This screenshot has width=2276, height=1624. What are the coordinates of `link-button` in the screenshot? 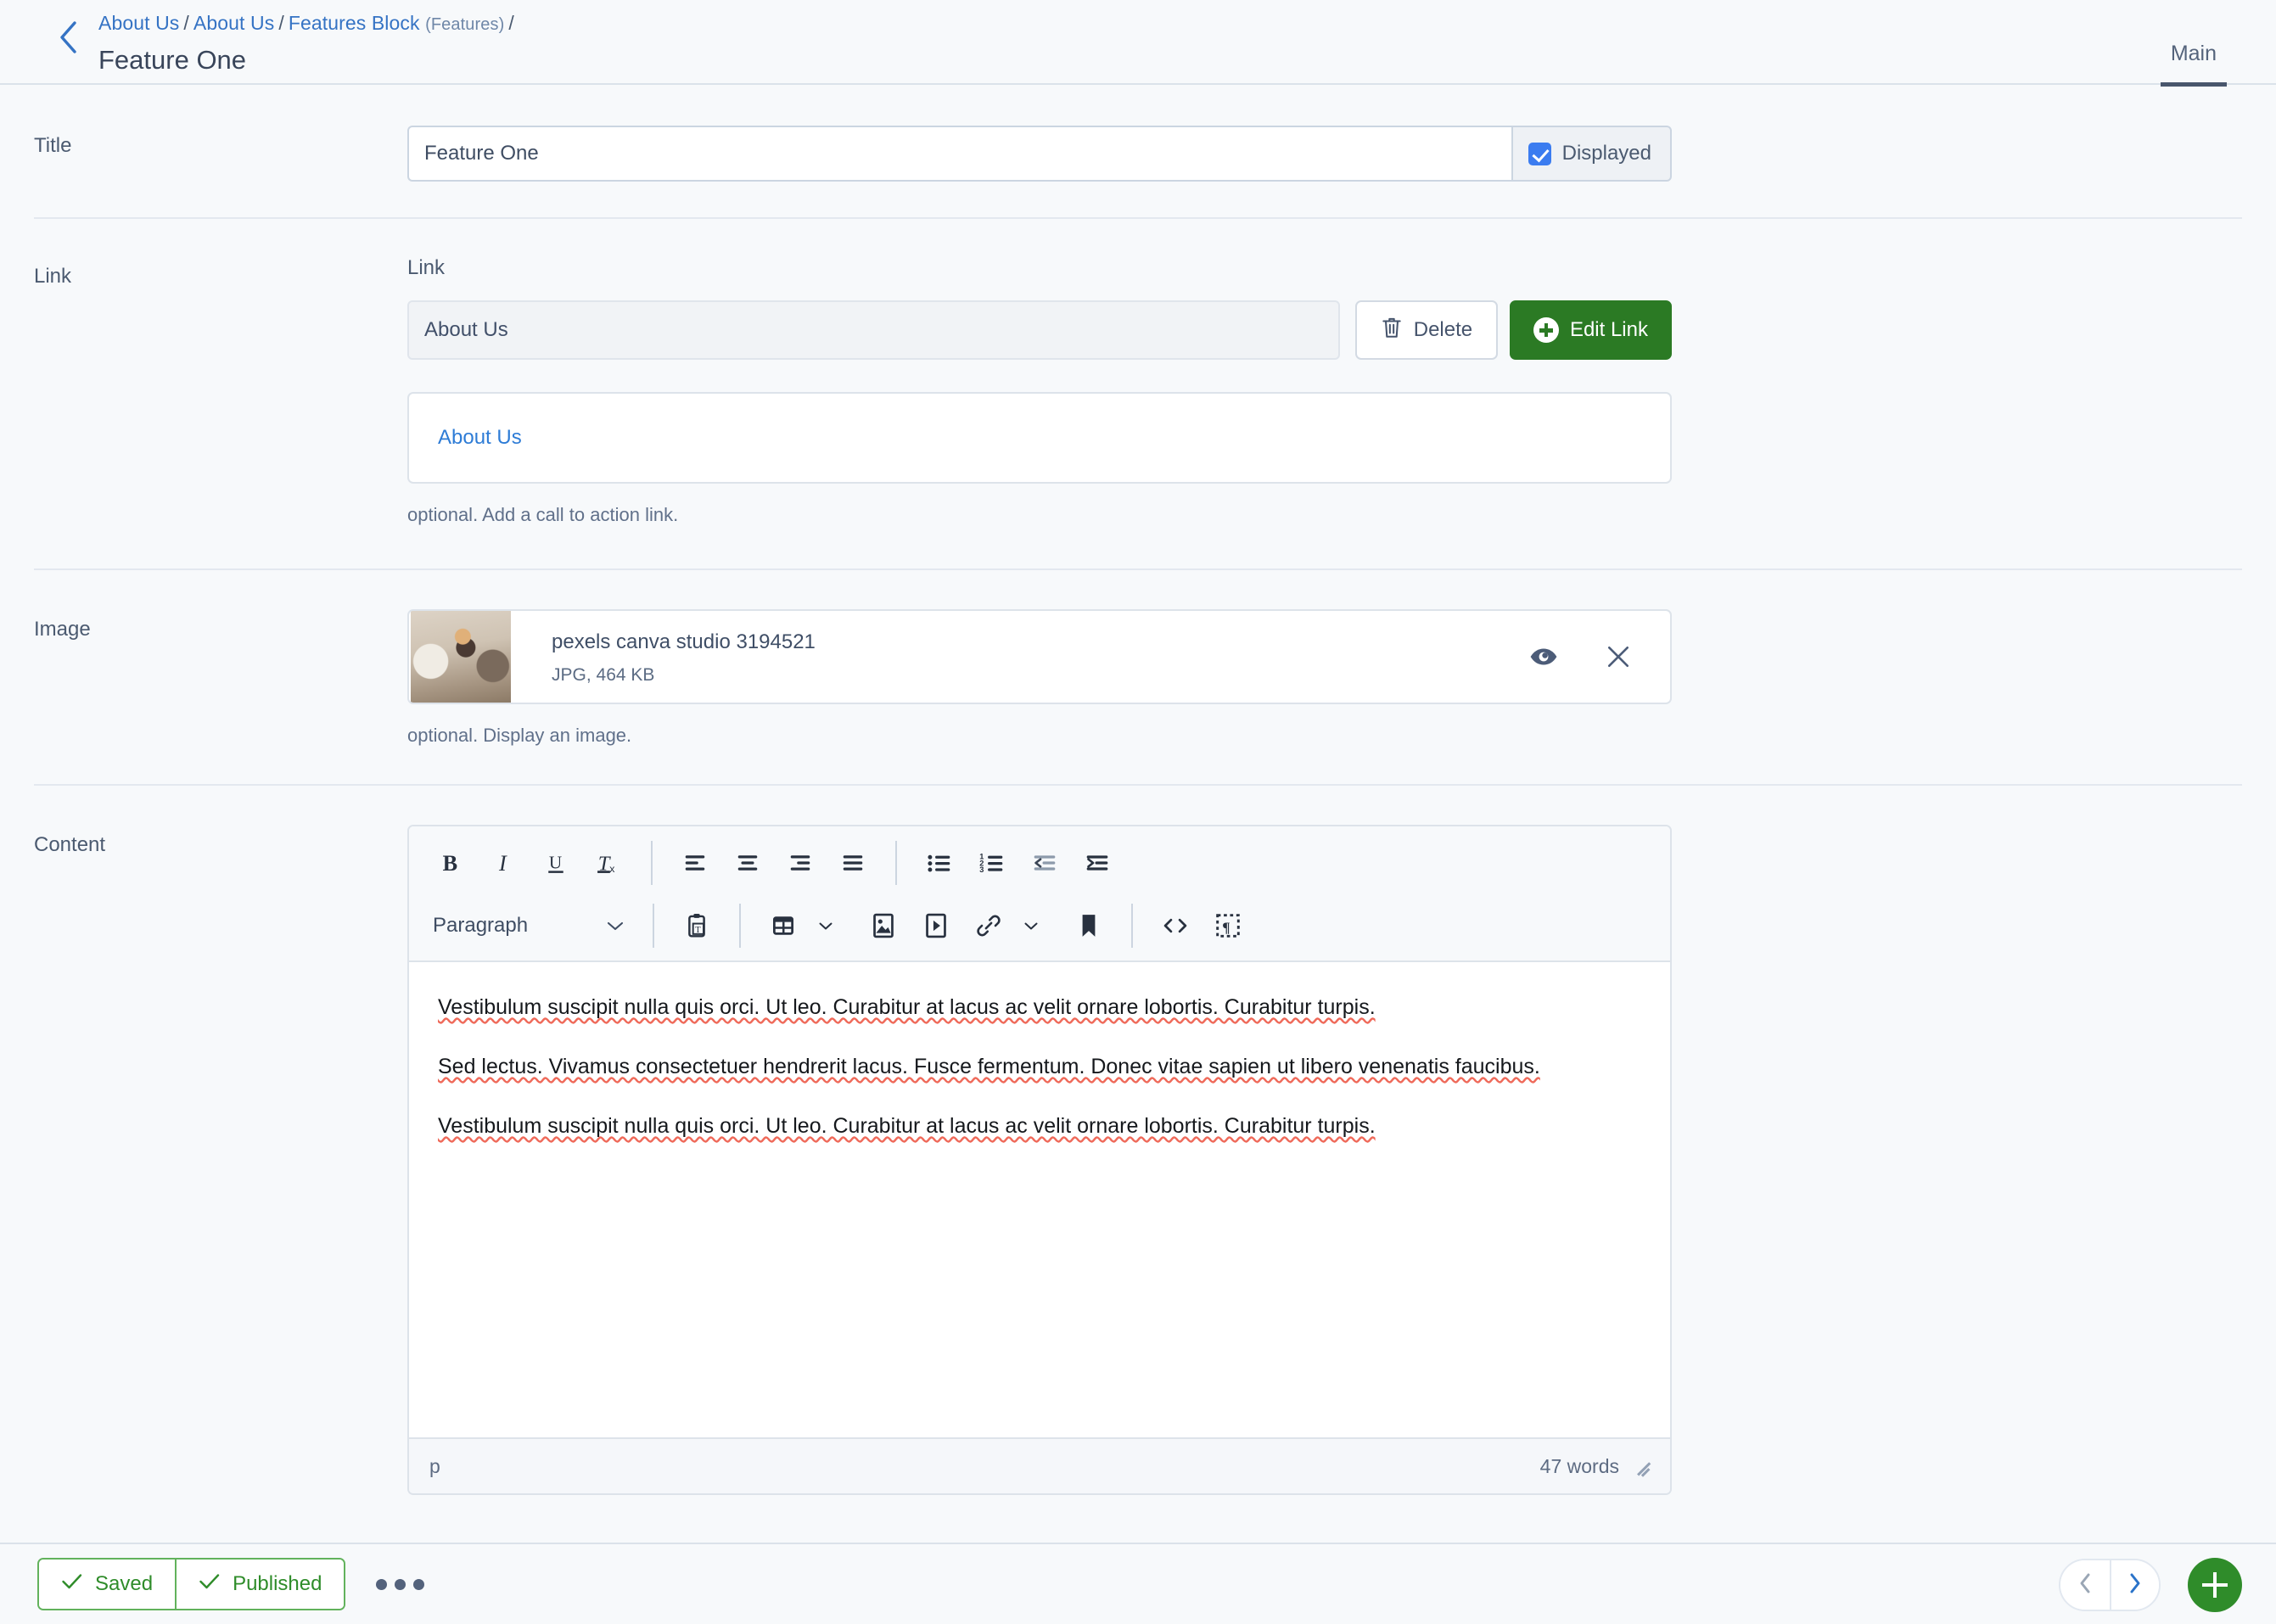 It's located at (988, 925).